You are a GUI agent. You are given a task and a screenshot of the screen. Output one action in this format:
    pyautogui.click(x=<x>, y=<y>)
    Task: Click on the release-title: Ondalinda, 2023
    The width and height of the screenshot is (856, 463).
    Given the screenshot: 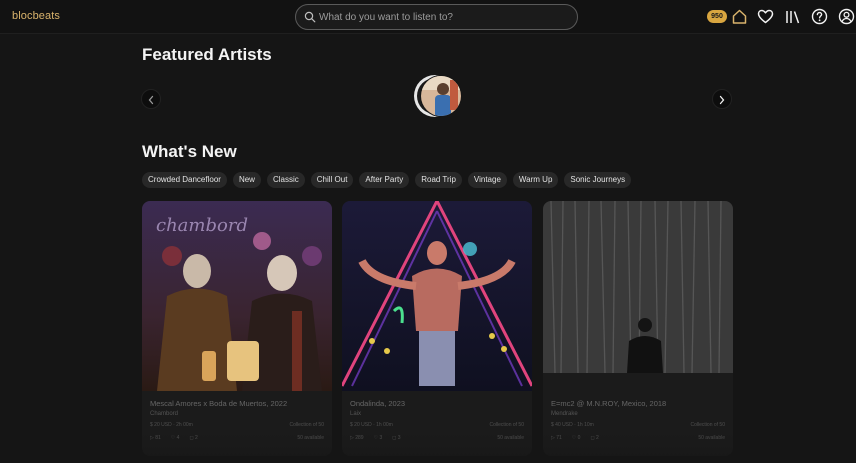 What is the action you would take?
    pyautogui.click(x=378, y=403)
    